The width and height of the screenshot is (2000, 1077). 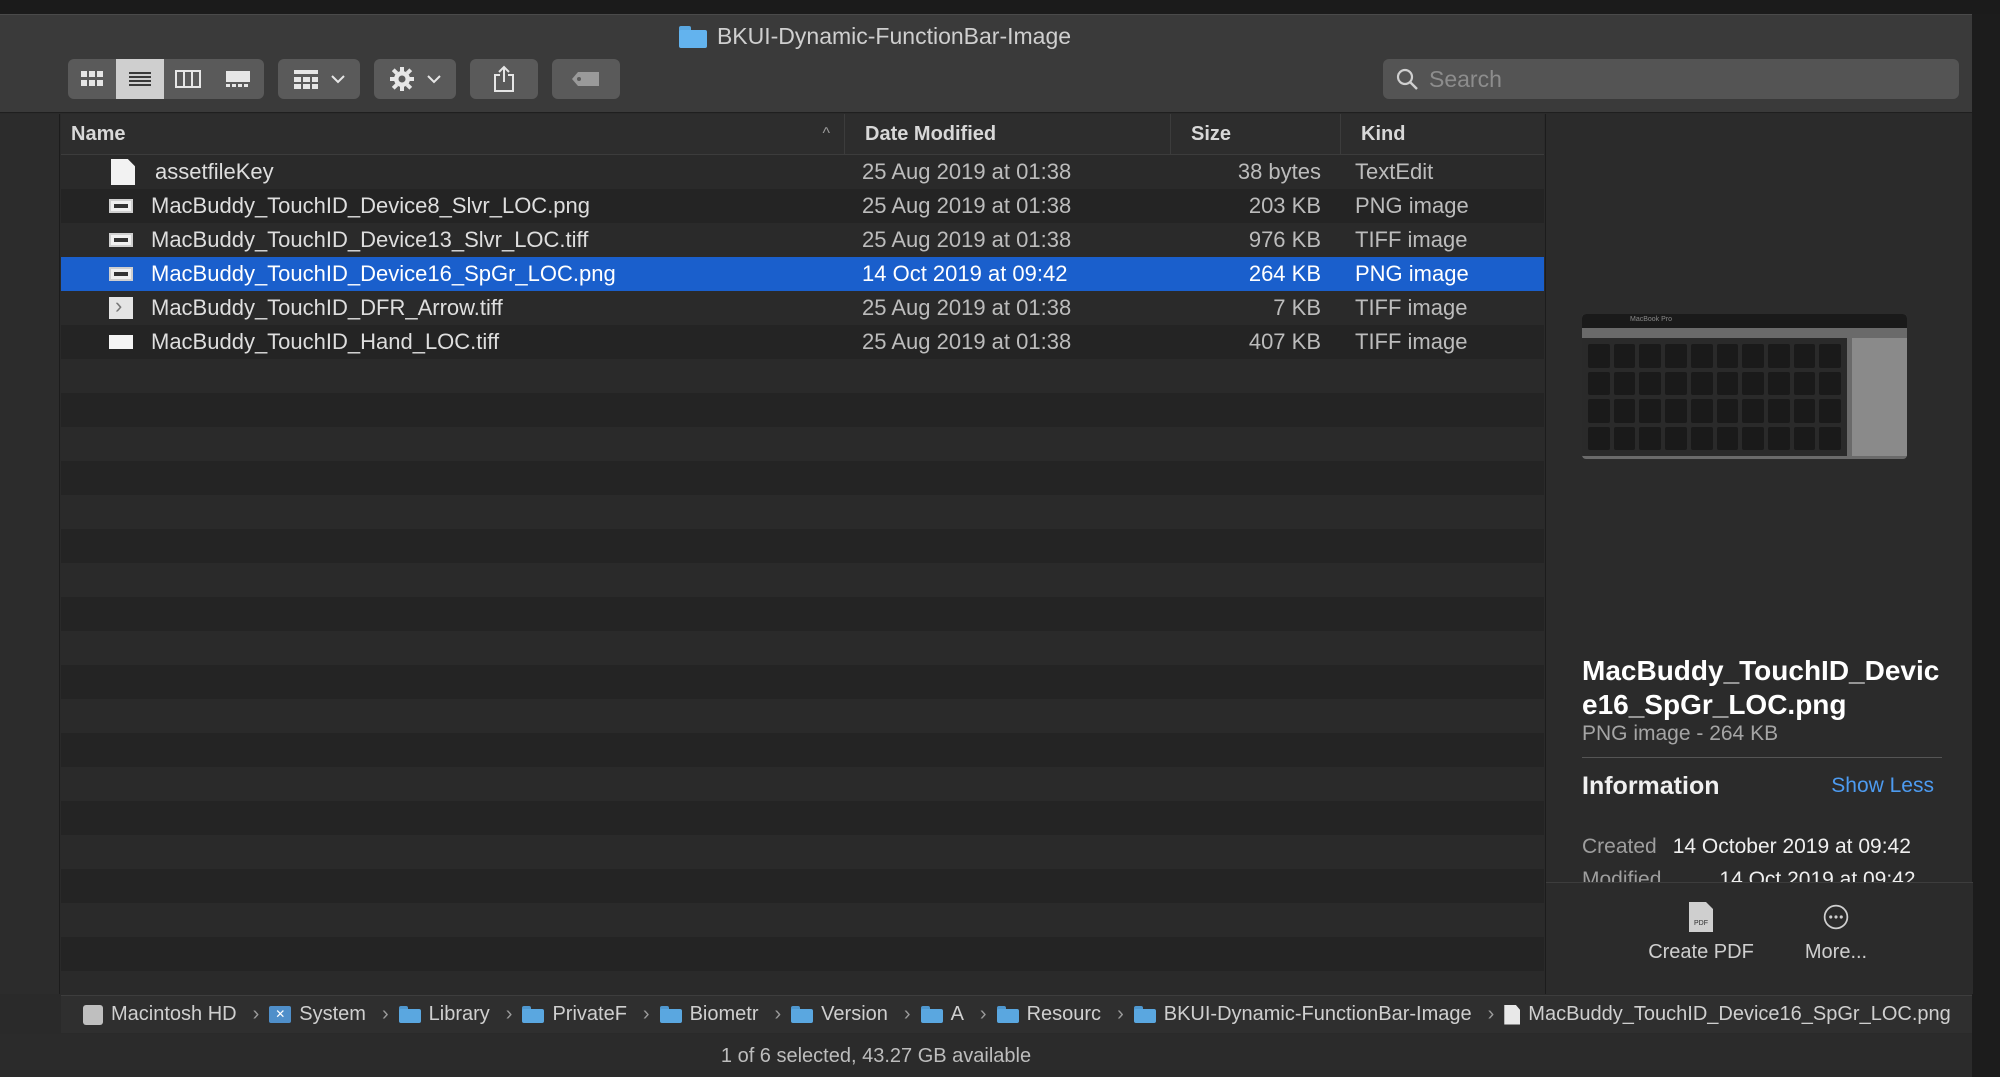 I want to click on show-less-link: Show Less, so click(x=1882, y=786).